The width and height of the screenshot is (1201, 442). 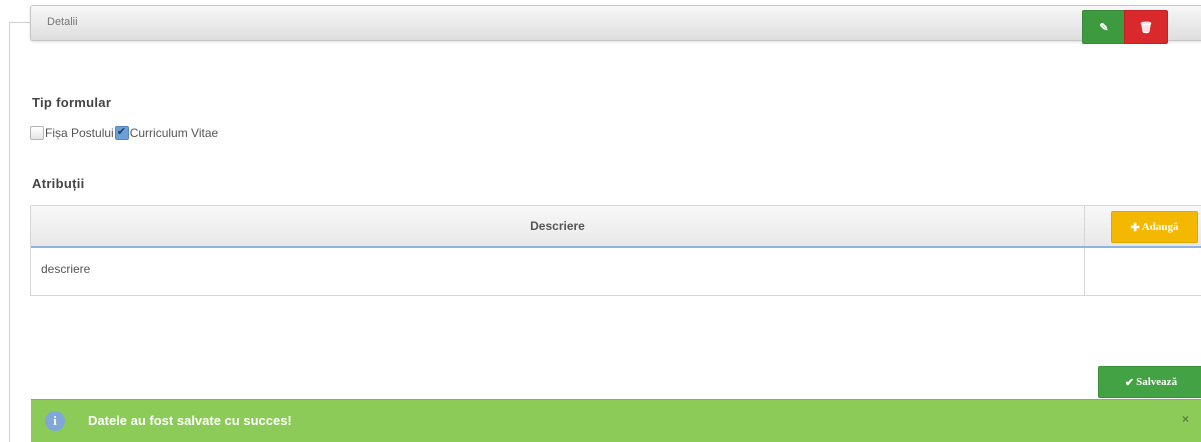 What do you see at coordinates (1185, 419) in the screenshot?
I see `close-icon: ×` at bounding box center [1185, 419].